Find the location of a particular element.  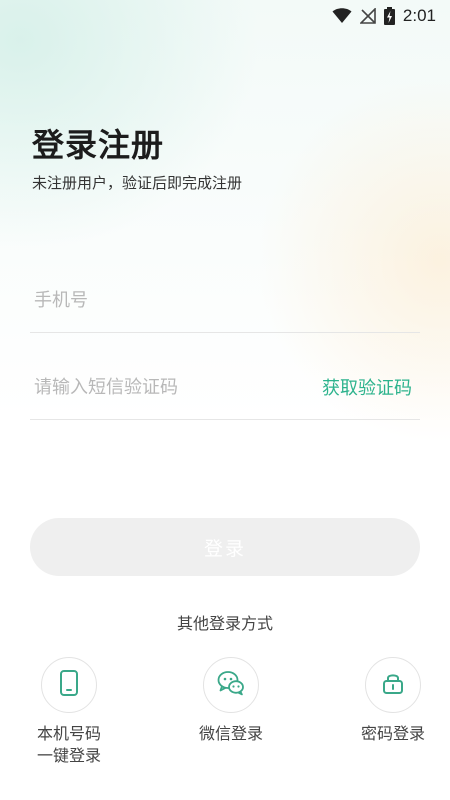

one-click-login-button: 本机号码 一键登录 is located at coordinates (69, 712).